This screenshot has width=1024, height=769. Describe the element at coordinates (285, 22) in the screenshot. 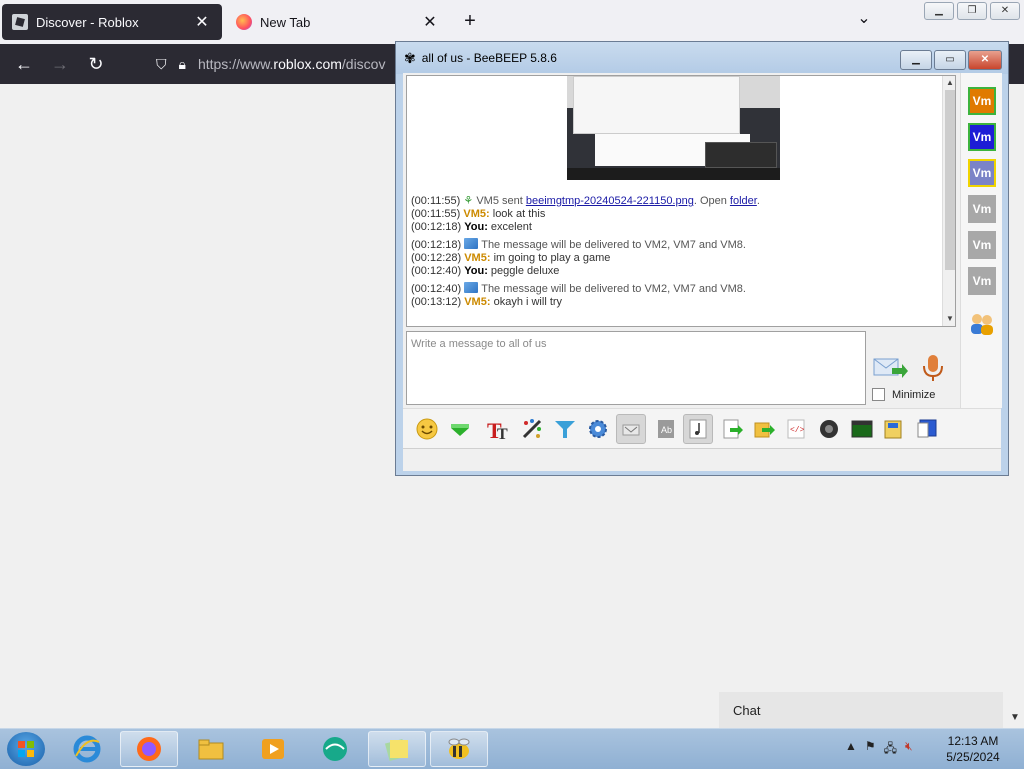

I see `tab-title: New Tab` at that location.